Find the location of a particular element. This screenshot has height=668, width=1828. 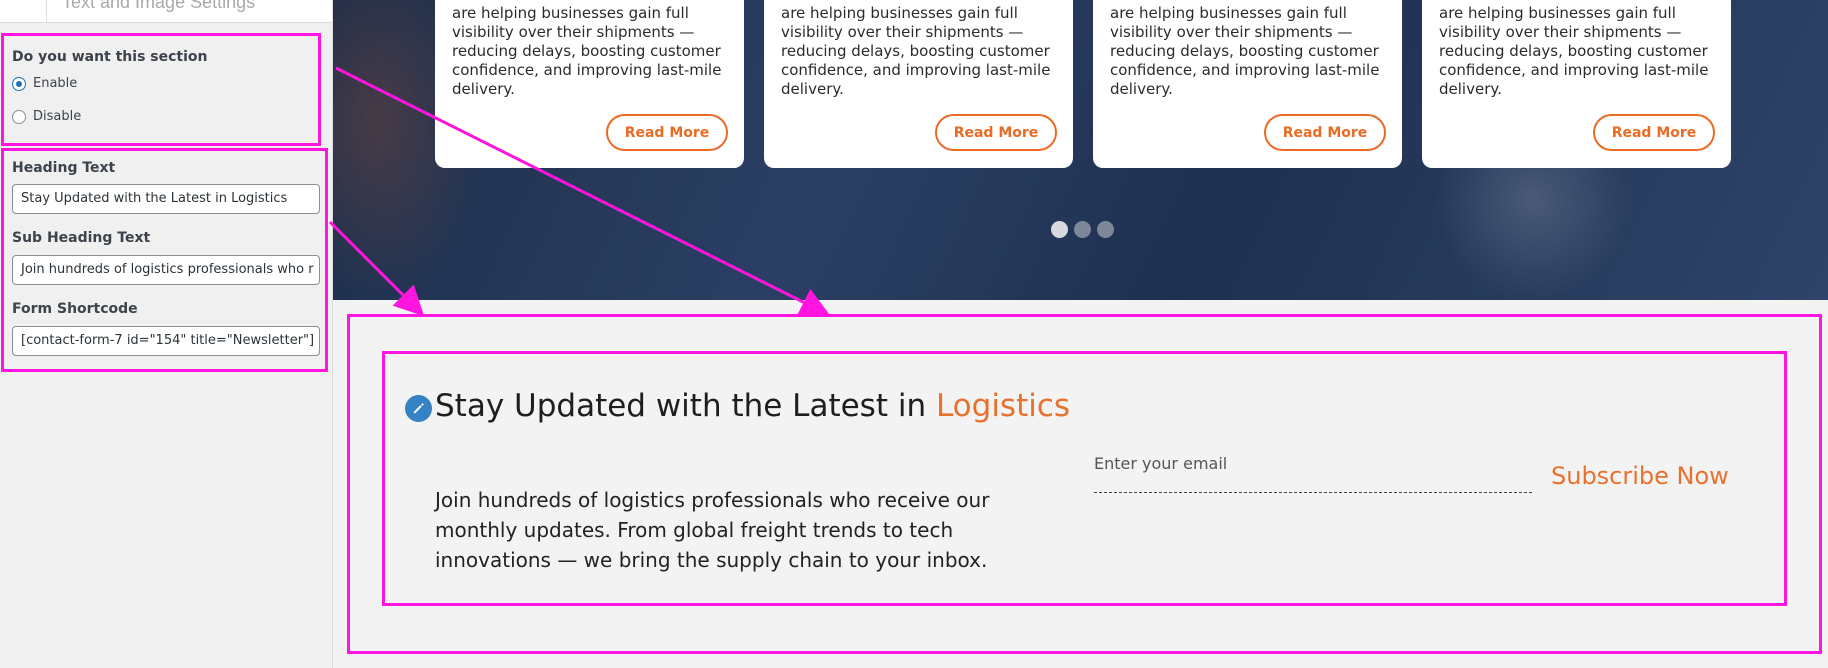

section-header: Text and Image Settings is located at coordinates (166, 11).